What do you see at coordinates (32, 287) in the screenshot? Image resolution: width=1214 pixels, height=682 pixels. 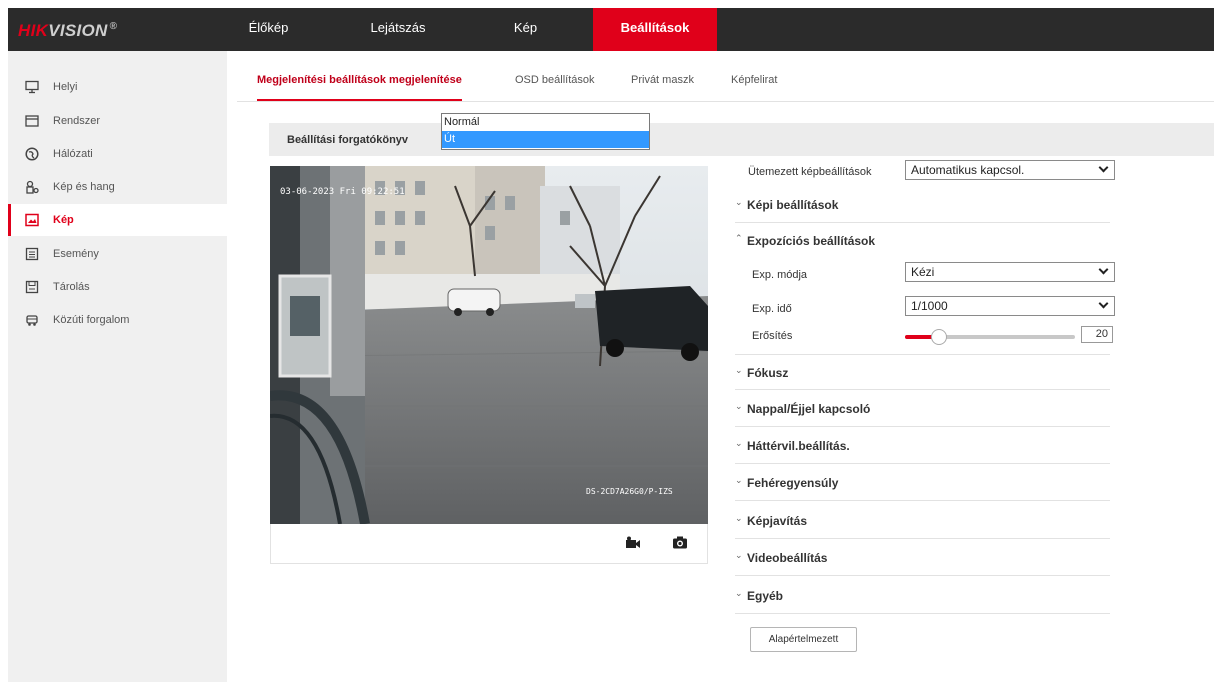 I see `storage-icon` at bounding box center [32, 287].